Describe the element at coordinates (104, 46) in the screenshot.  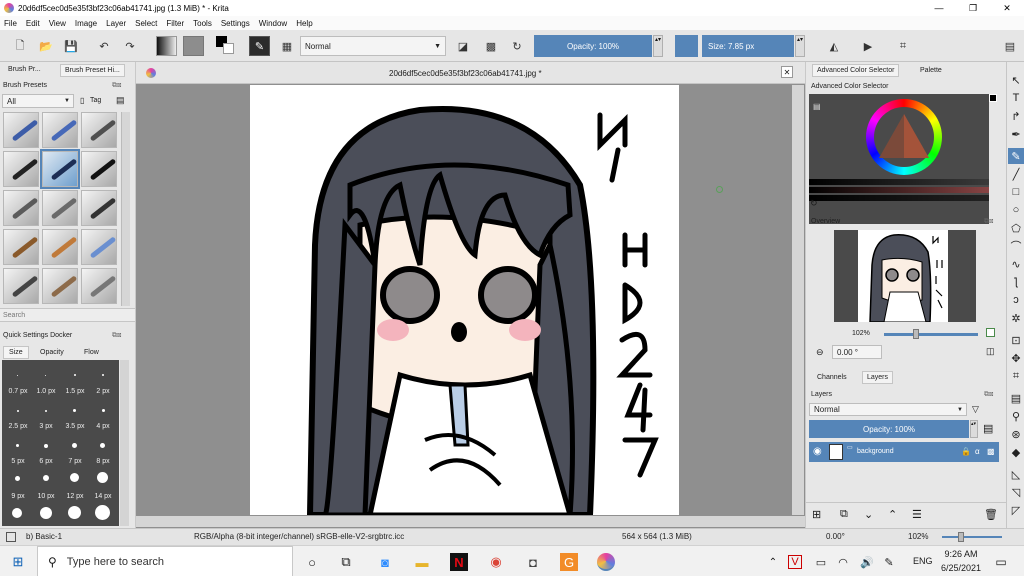
I see `undo-icon: ↶` at that location.